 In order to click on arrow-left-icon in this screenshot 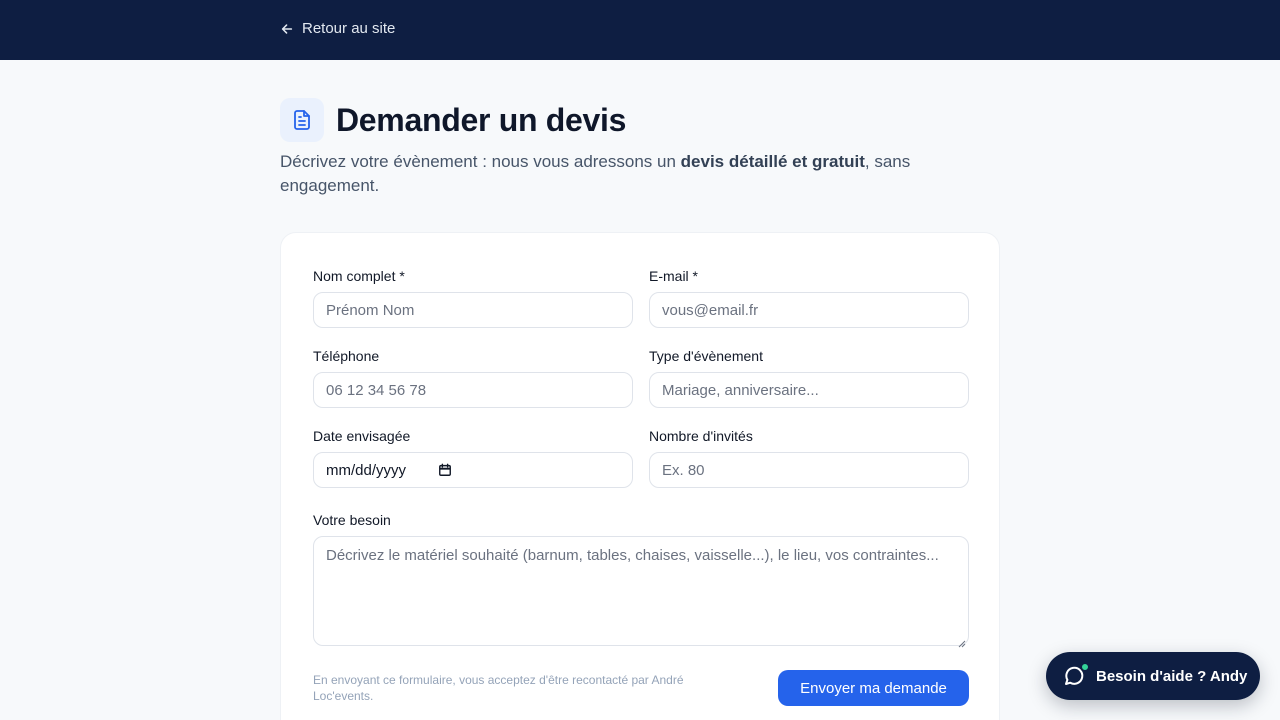, I will do `click(287, 28)`.